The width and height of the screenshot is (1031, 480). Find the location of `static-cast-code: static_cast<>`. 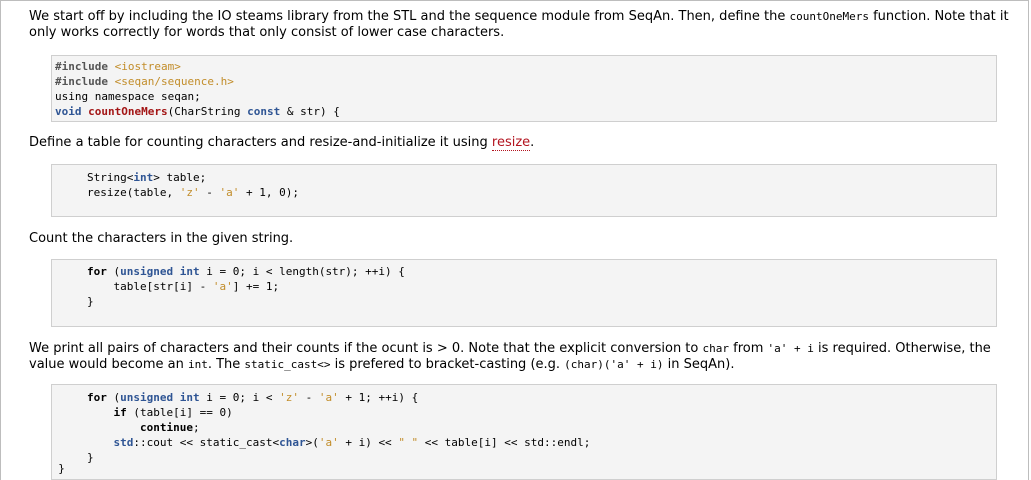

static-cast-code: static_cast<> is located at coordinates (287, 364).